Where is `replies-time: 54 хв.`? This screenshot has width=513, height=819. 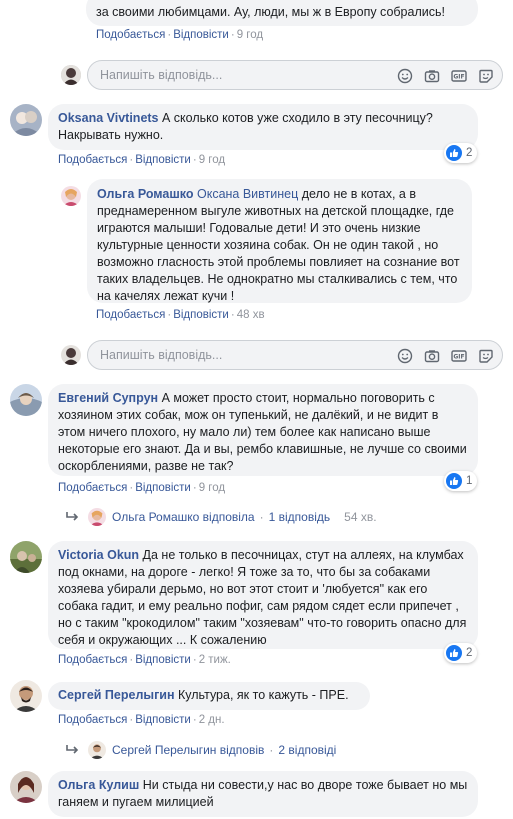 replies-time: 54 хв. is located at coordinates (360, 517).